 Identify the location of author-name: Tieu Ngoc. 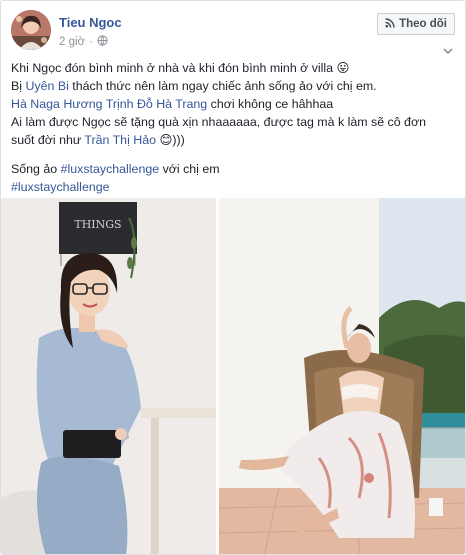
(90, 22).